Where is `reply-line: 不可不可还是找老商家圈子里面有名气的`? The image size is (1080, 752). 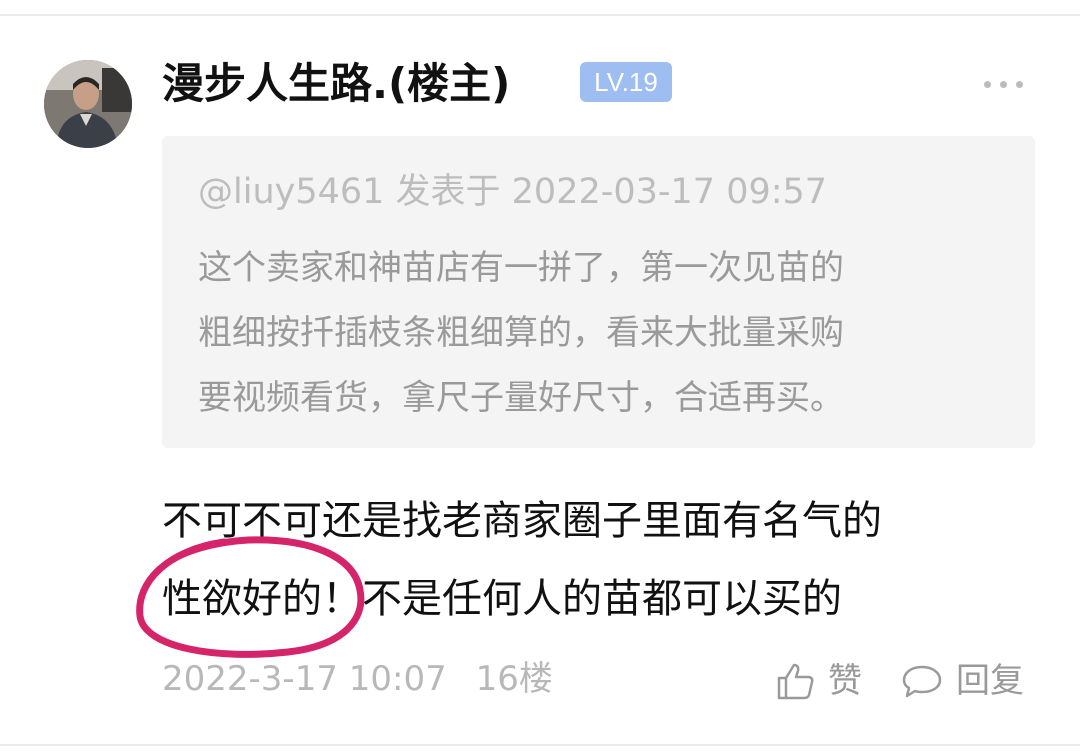
reply-line: 不可不可还是找老商家圈子里面有名气的 is located at coordinates (522, 521).